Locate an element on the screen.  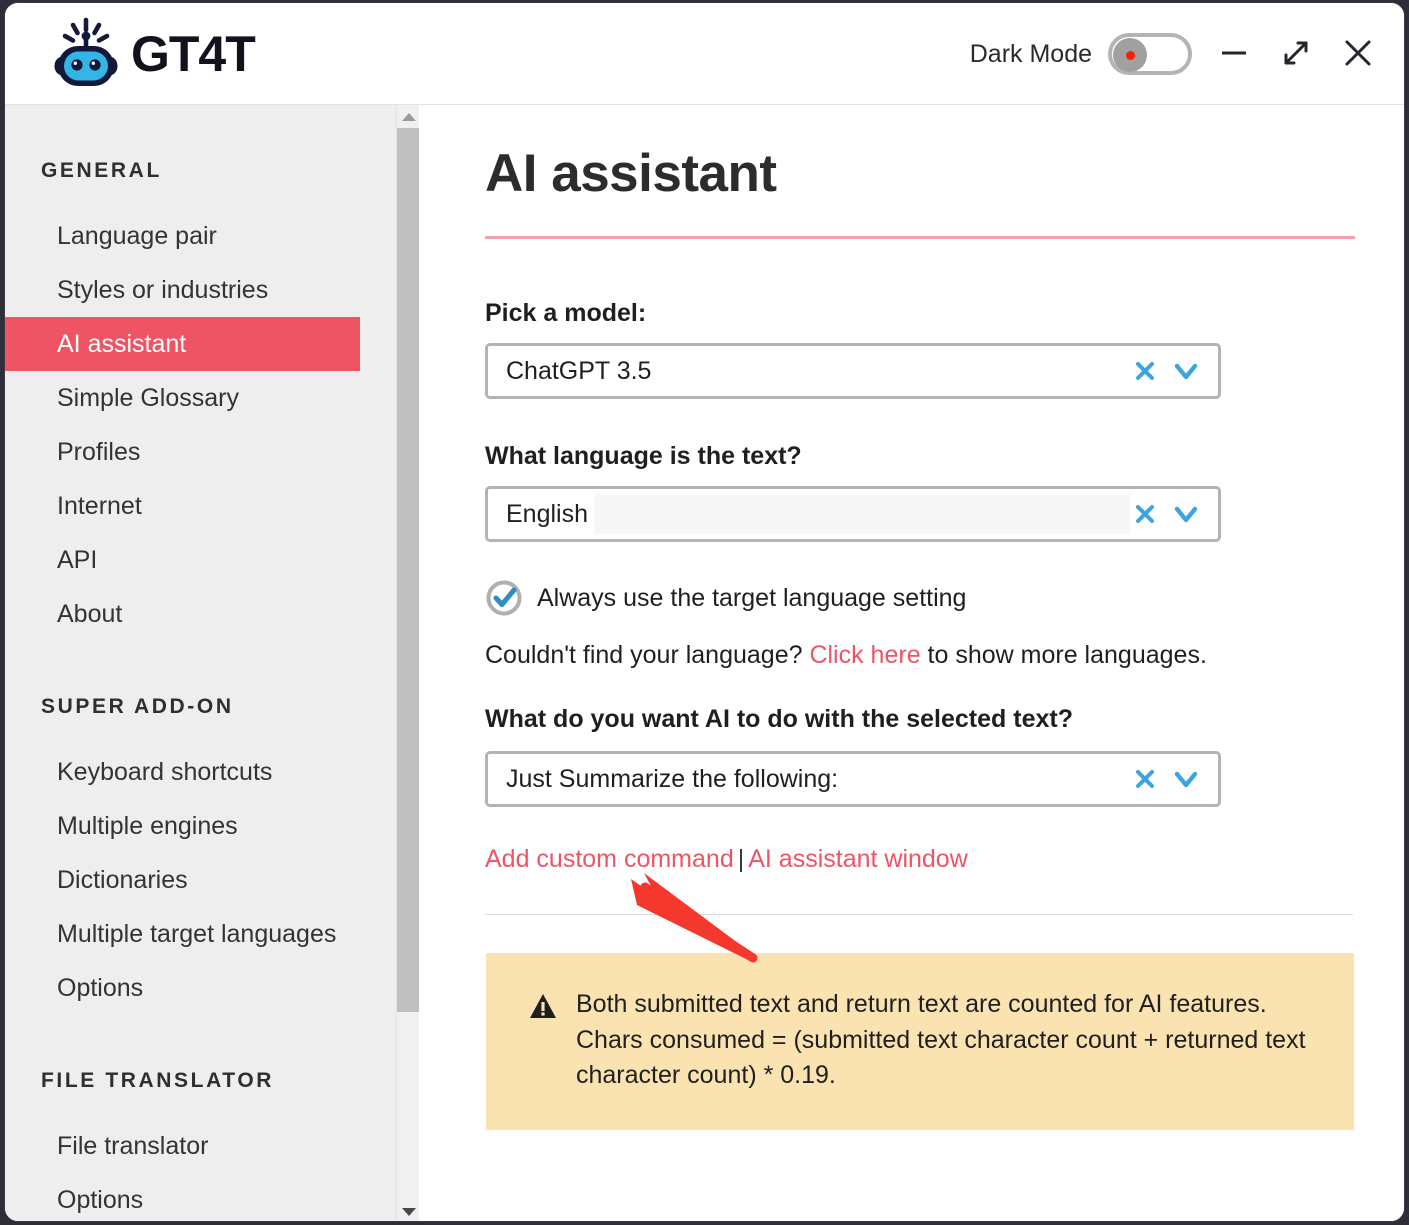
title-underline-rule is located at coordinates (920, 237).